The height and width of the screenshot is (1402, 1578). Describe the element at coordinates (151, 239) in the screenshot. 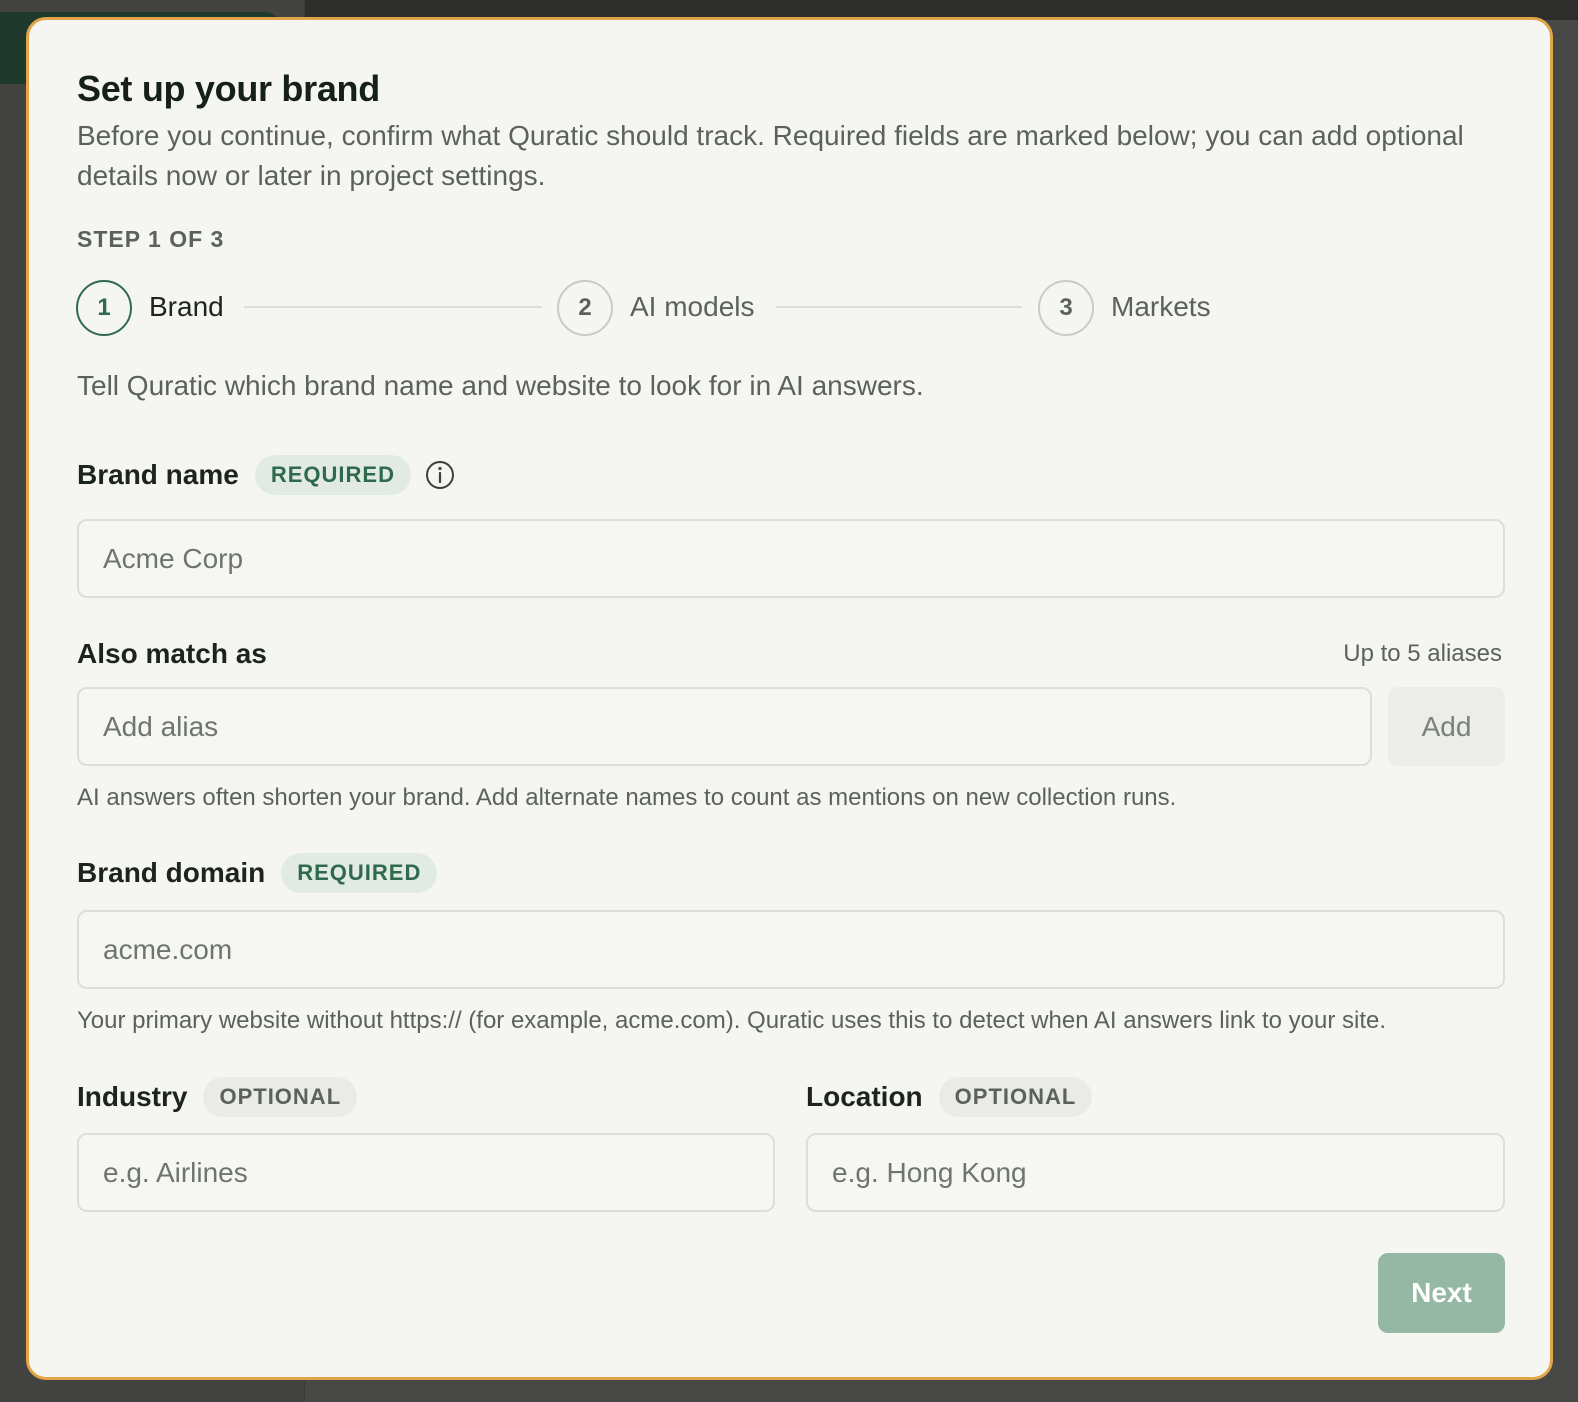

I see `step-indicator: STEP 1 OF 3` at that location.